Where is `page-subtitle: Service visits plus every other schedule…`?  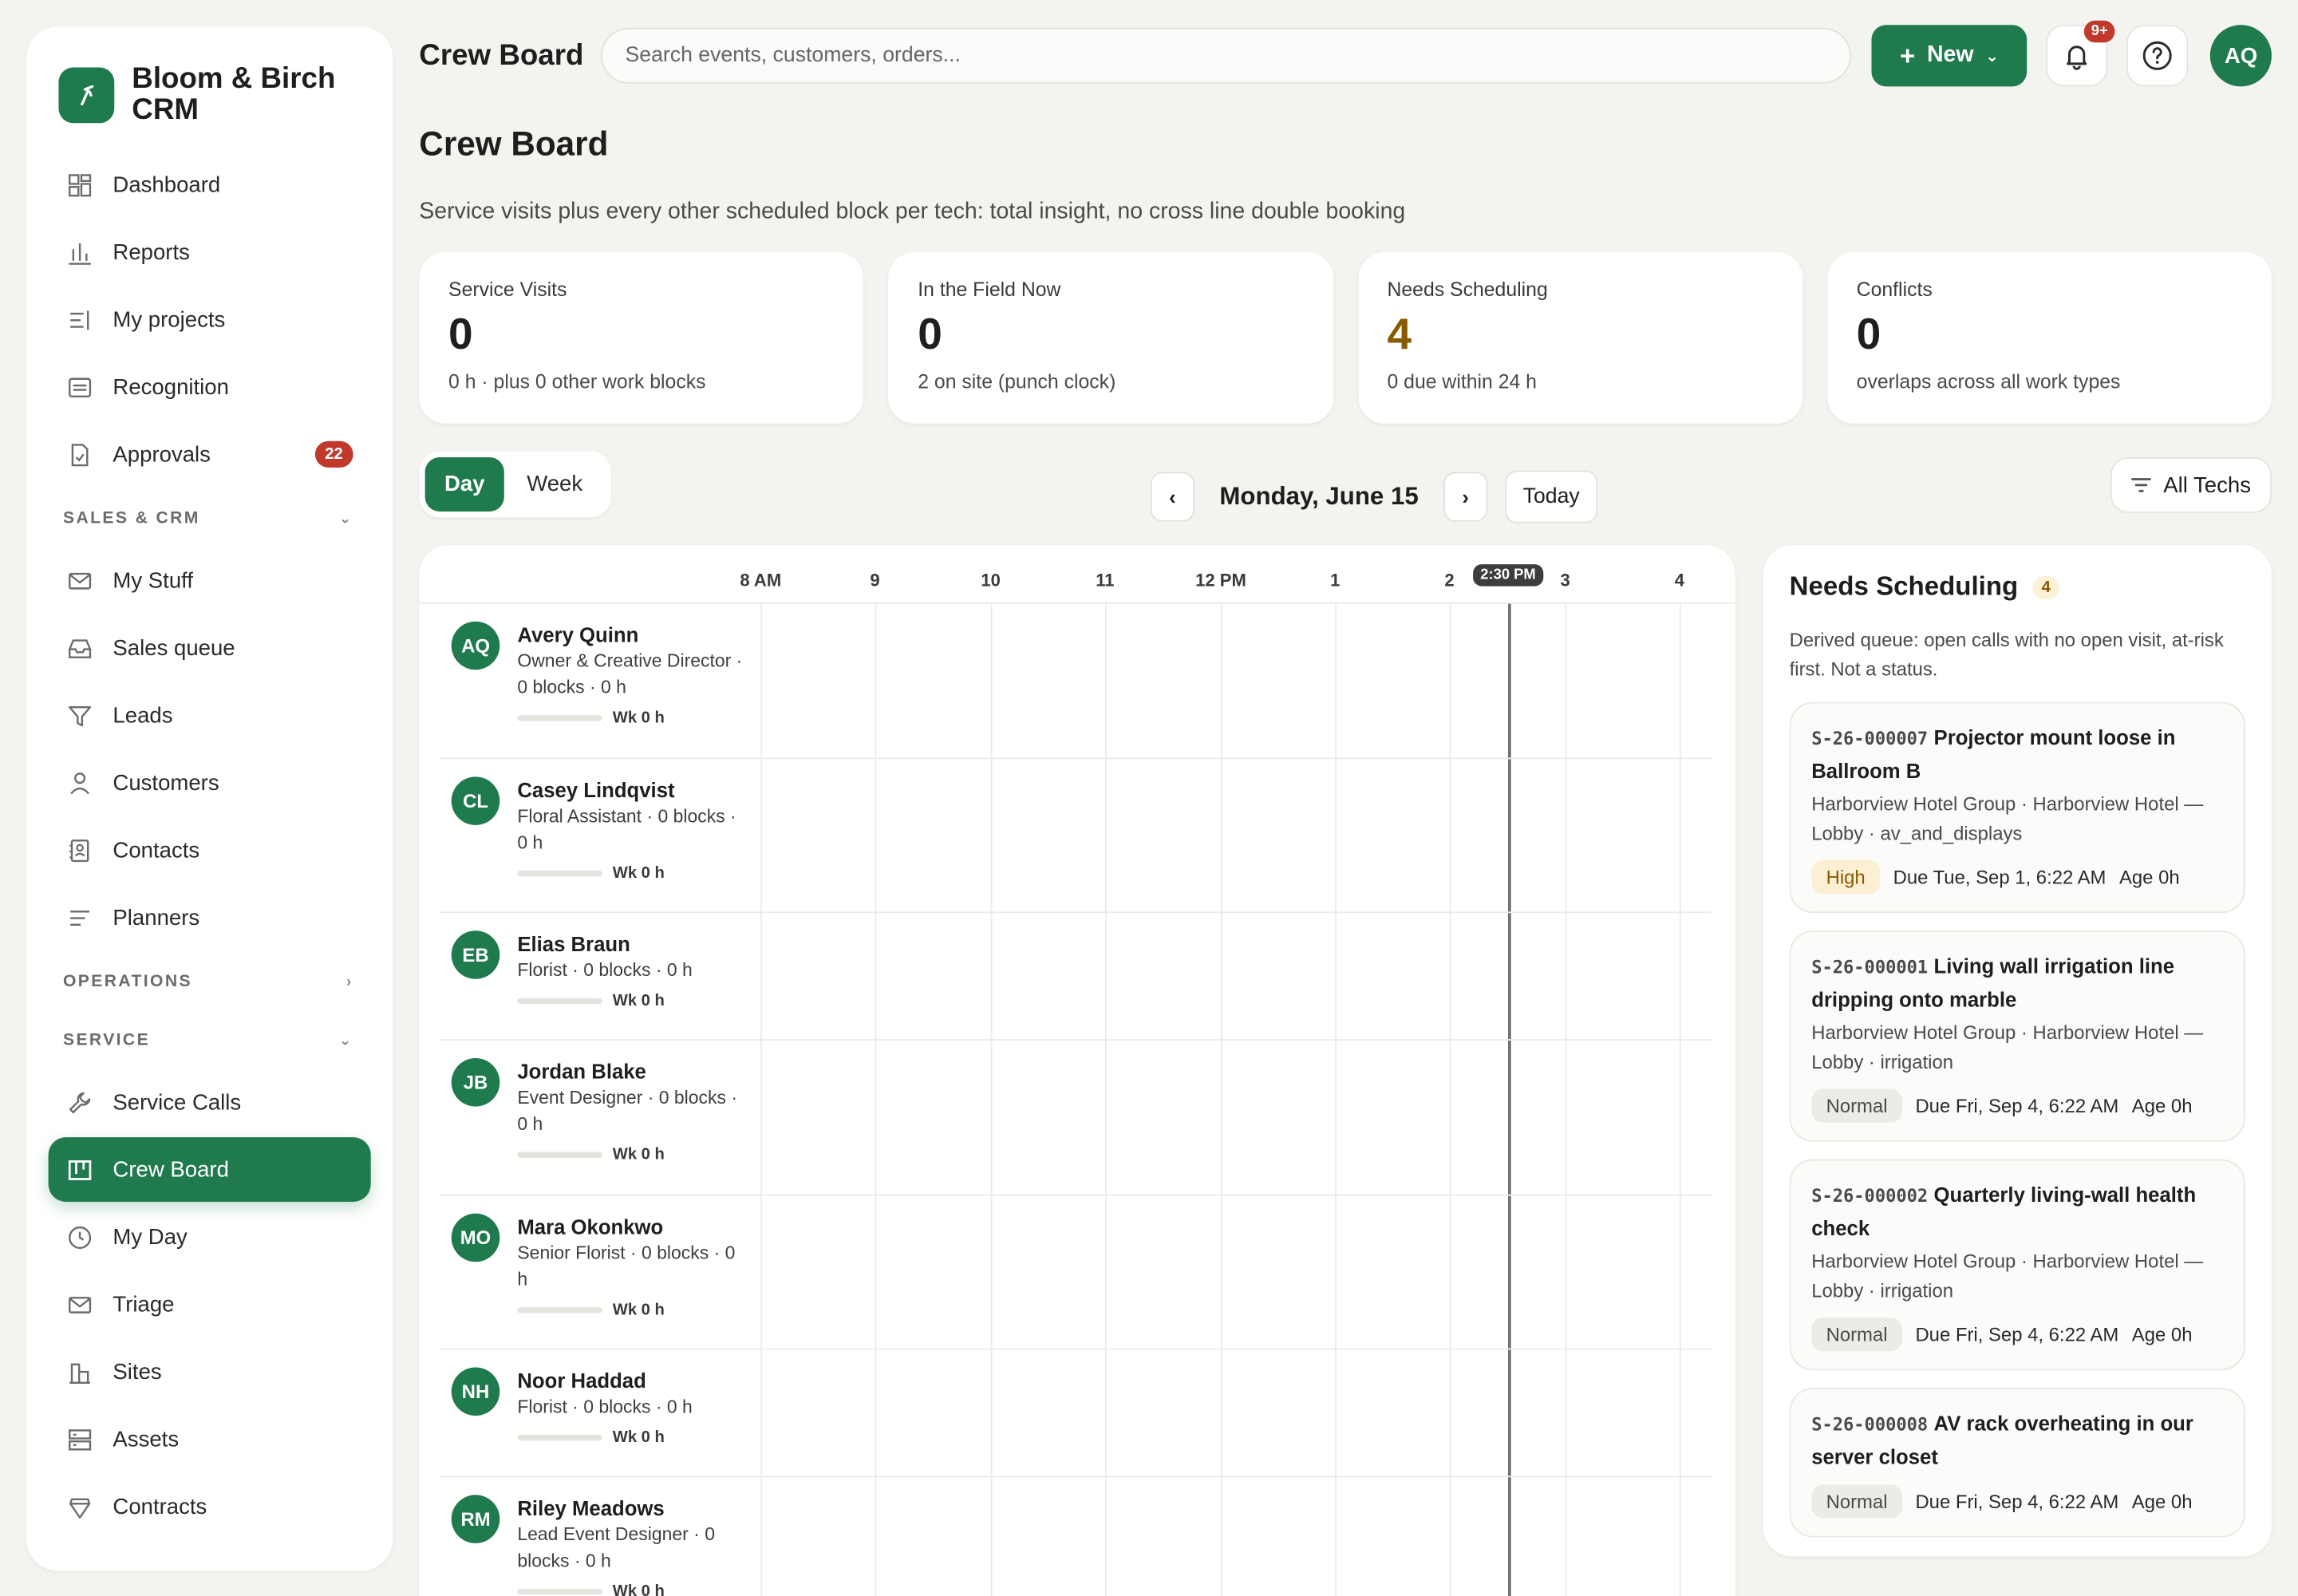 page-subtitle: Service visits plus every other schedule… is located at coordinates (913, 211).